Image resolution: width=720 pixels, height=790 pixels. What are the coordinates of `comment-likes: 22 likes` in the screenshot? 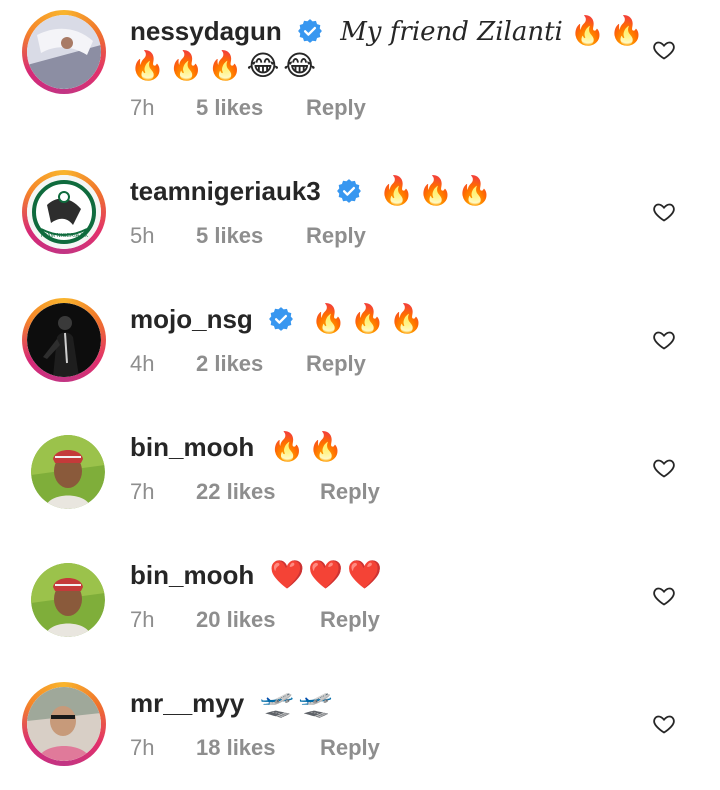 It's located at (258, 492).